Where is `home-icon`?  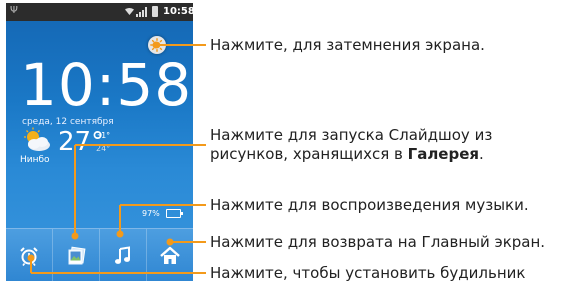
home-icon is located at coordinates (170, 255).